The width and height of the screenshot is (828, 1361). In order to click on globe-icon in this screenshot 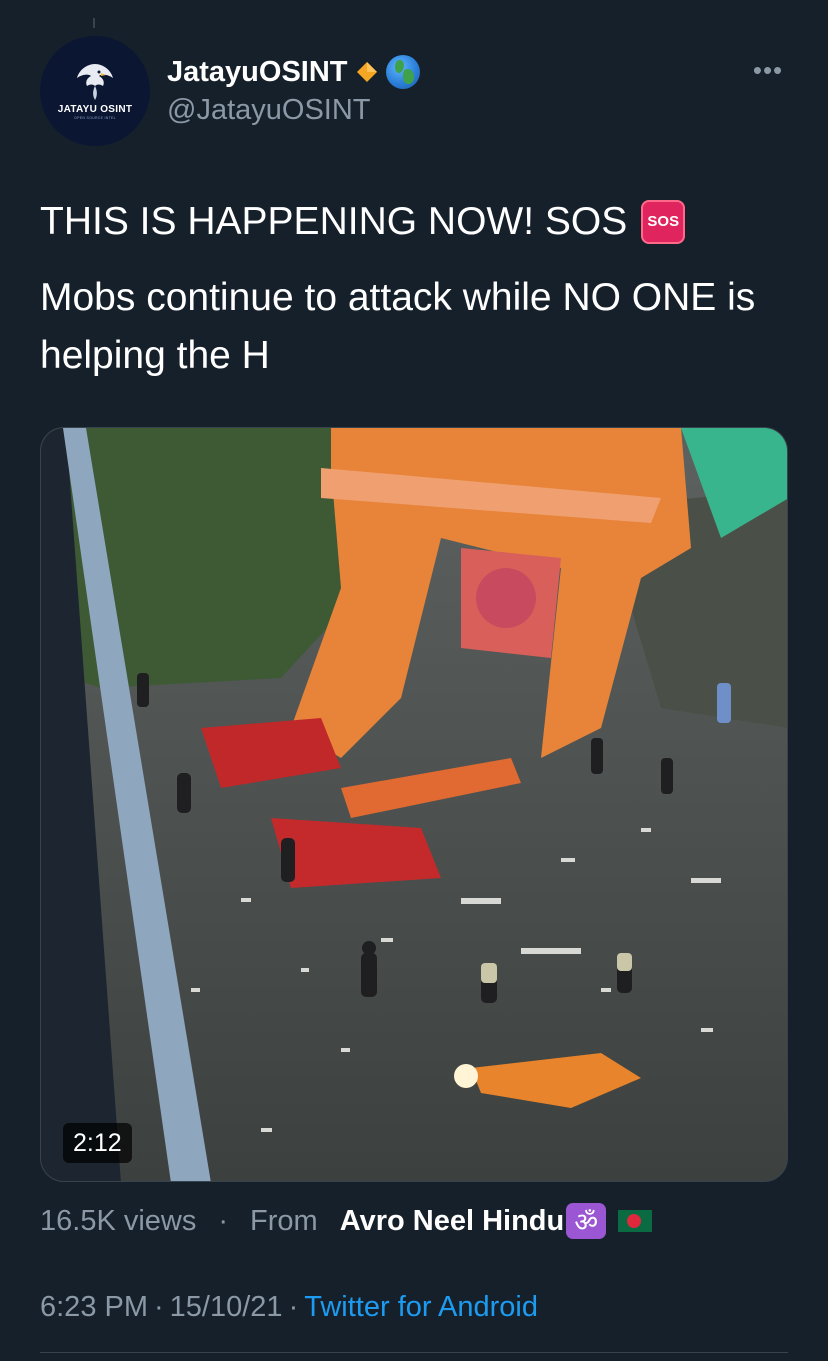, I will do `click(402, 72)`.